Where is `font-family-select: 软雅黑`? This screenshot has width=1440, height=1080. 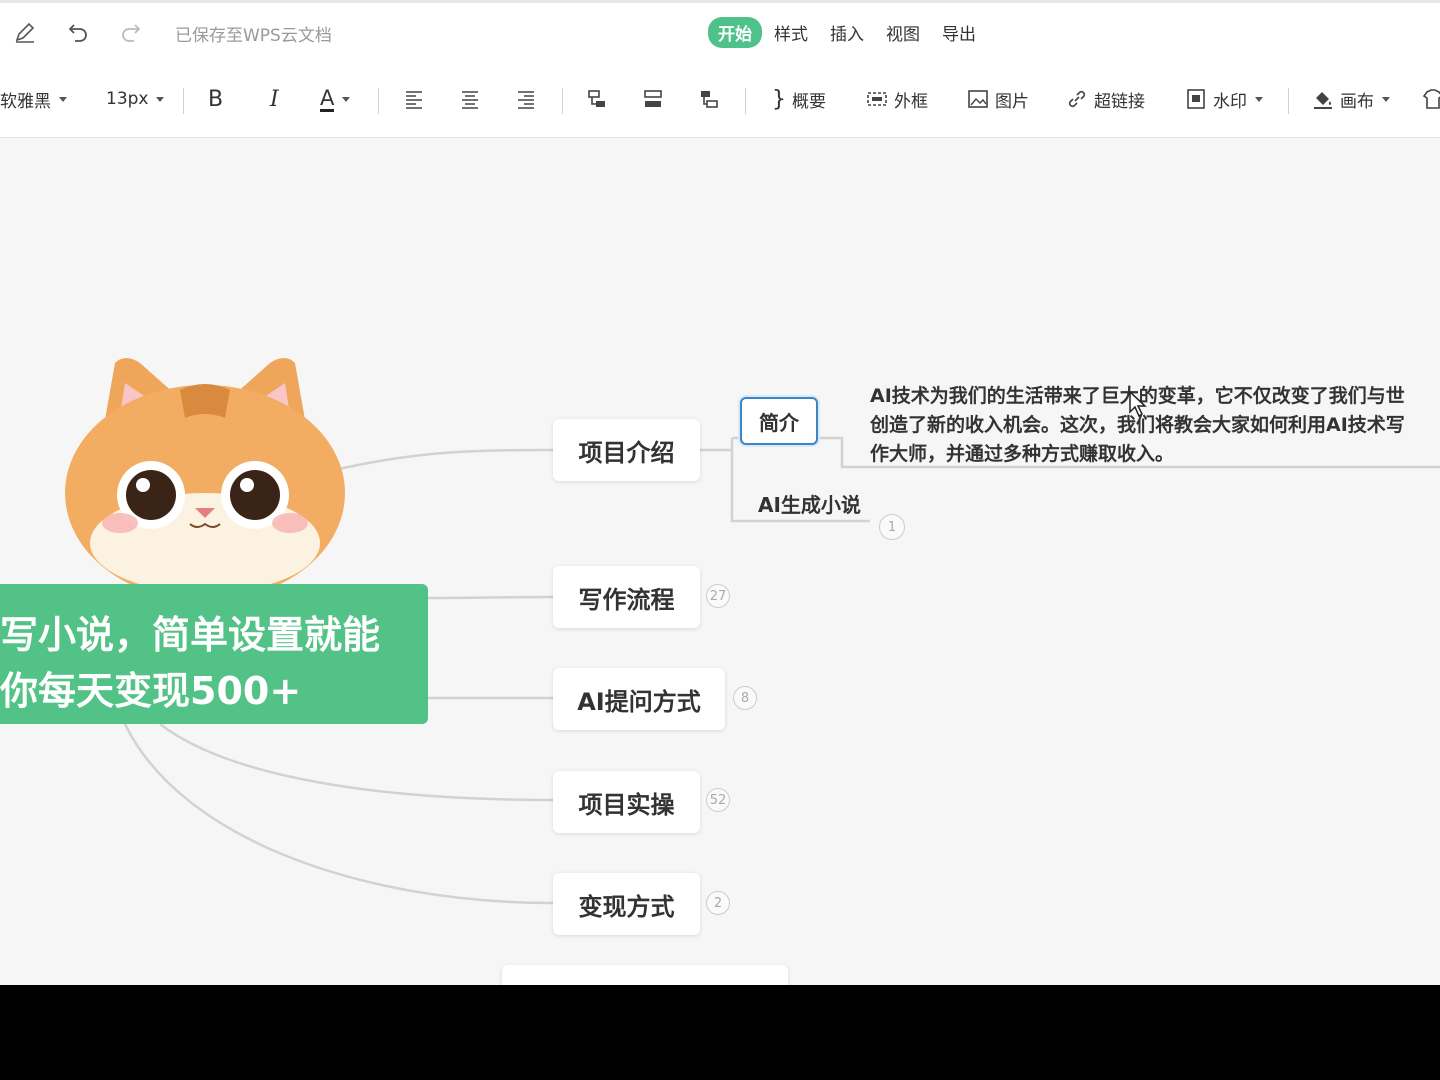 font-family-select: 软雅黑 is located at coordinates (33, 99).